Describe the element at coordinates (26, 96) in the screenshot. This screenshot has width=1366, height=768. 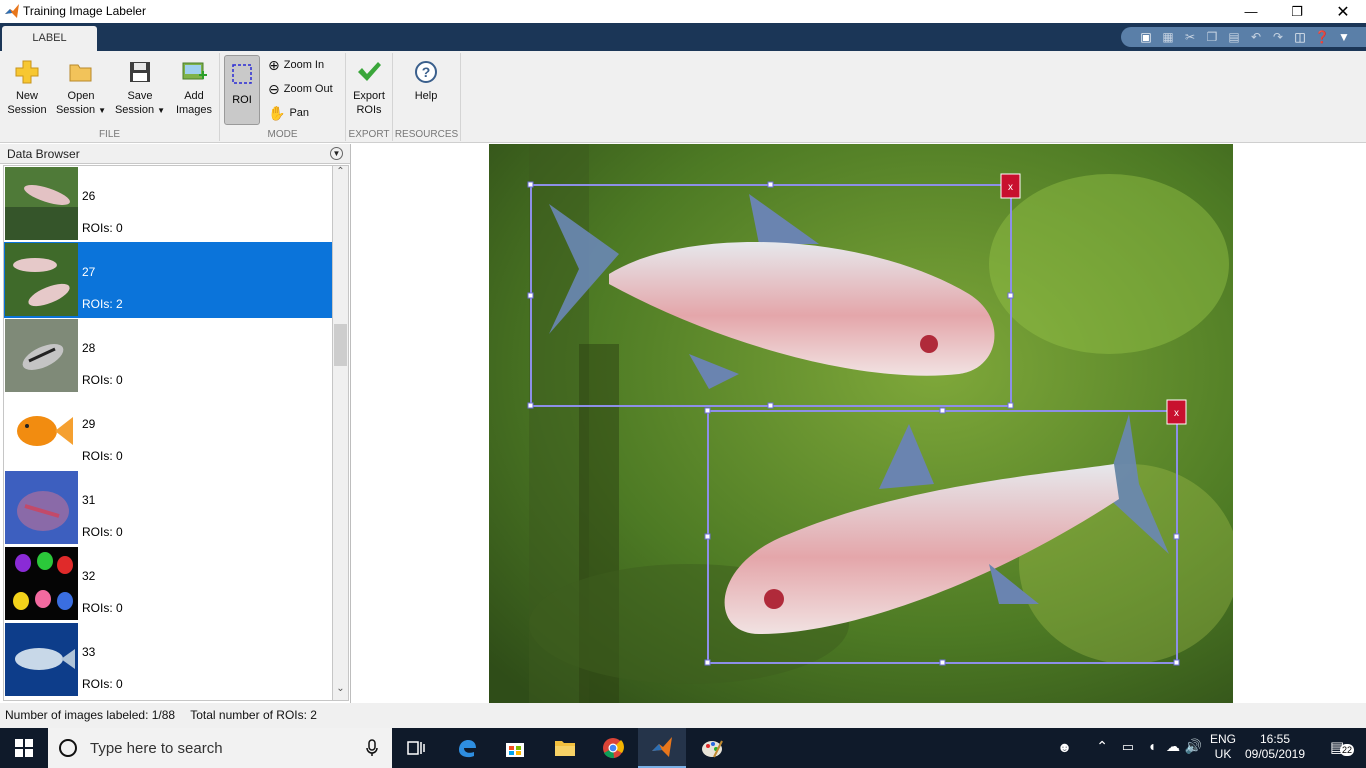
I see `new-session-label-1: New` at that location.